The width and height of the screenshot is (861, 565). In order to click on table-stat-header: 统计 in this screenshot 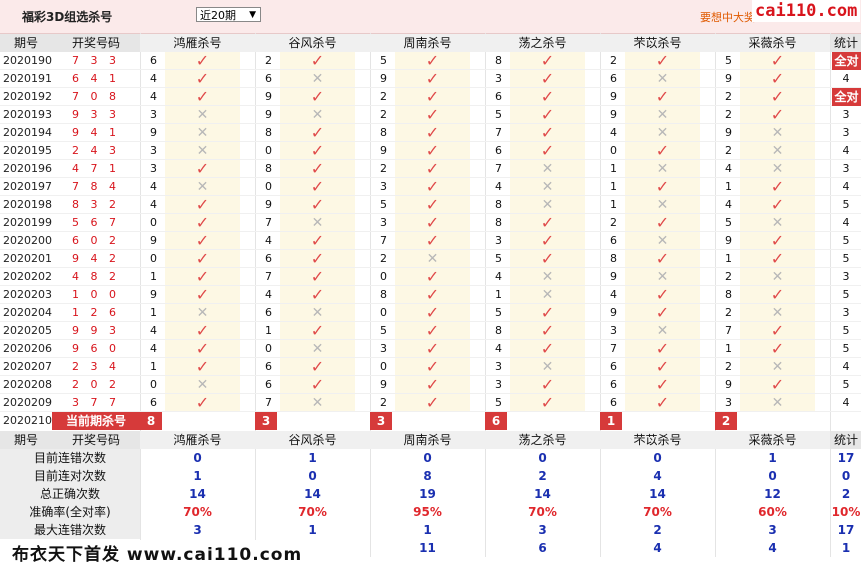, I will do `click(846, 43)`.